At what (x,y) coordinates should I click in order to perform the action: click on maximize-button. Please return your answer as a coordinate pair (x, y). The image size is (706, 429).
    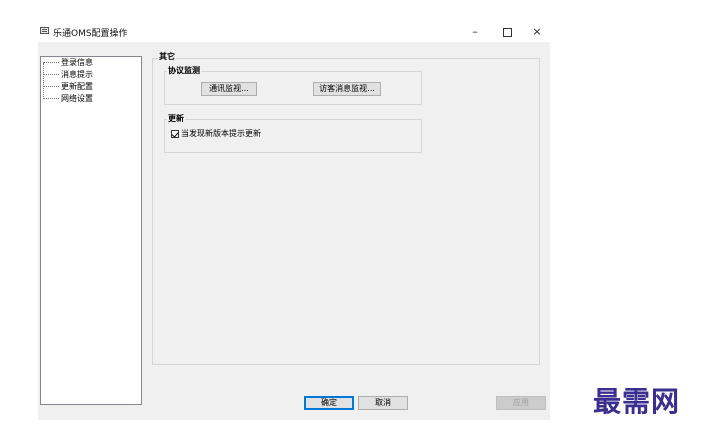
    Looking at the image, I should click on (507, 32).